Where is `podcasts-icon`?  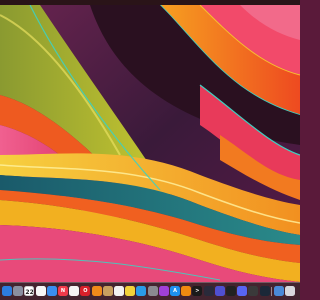
podcasts-icon is located at coordinates (163, 291).